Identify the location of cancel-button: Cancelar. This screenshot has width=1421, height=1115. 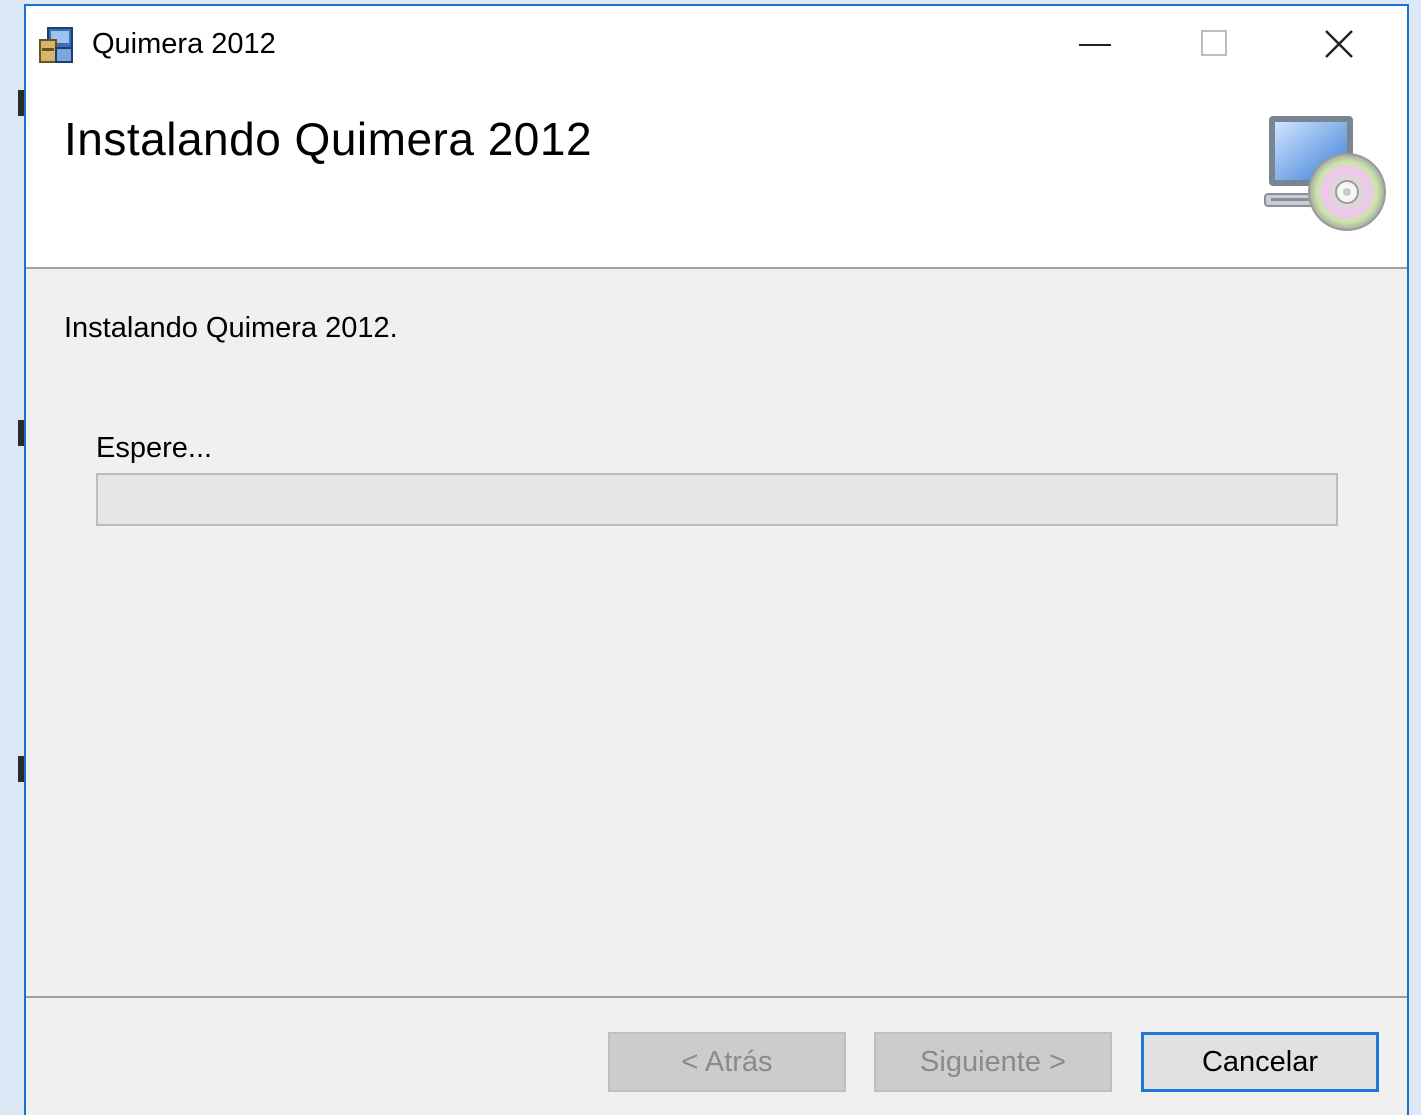
(1260, 1062).